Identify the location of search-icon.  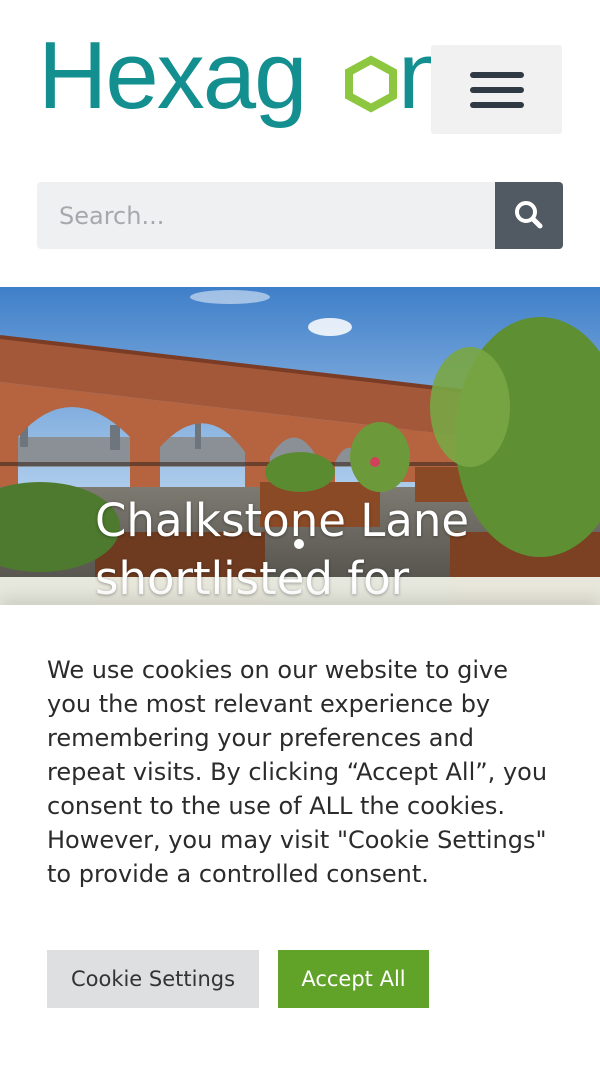
(529, 215).